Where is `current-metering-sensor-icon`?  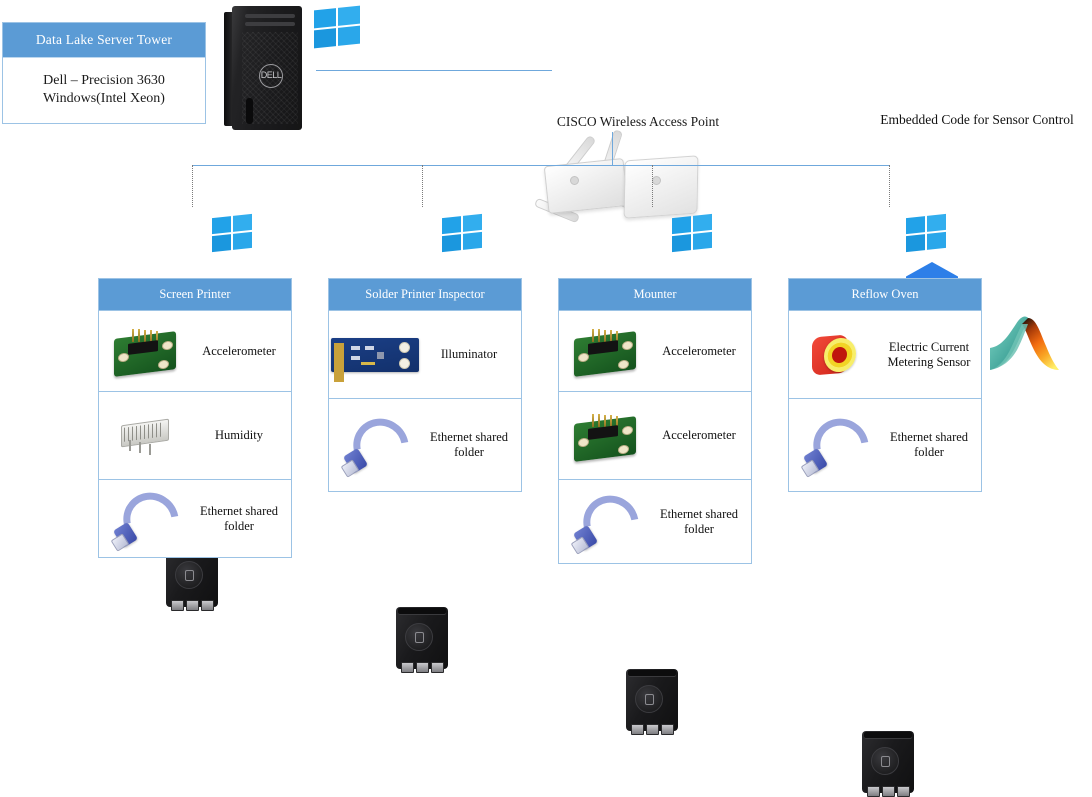 current-metering-sensor-icon is located at coordinates (835, 355).